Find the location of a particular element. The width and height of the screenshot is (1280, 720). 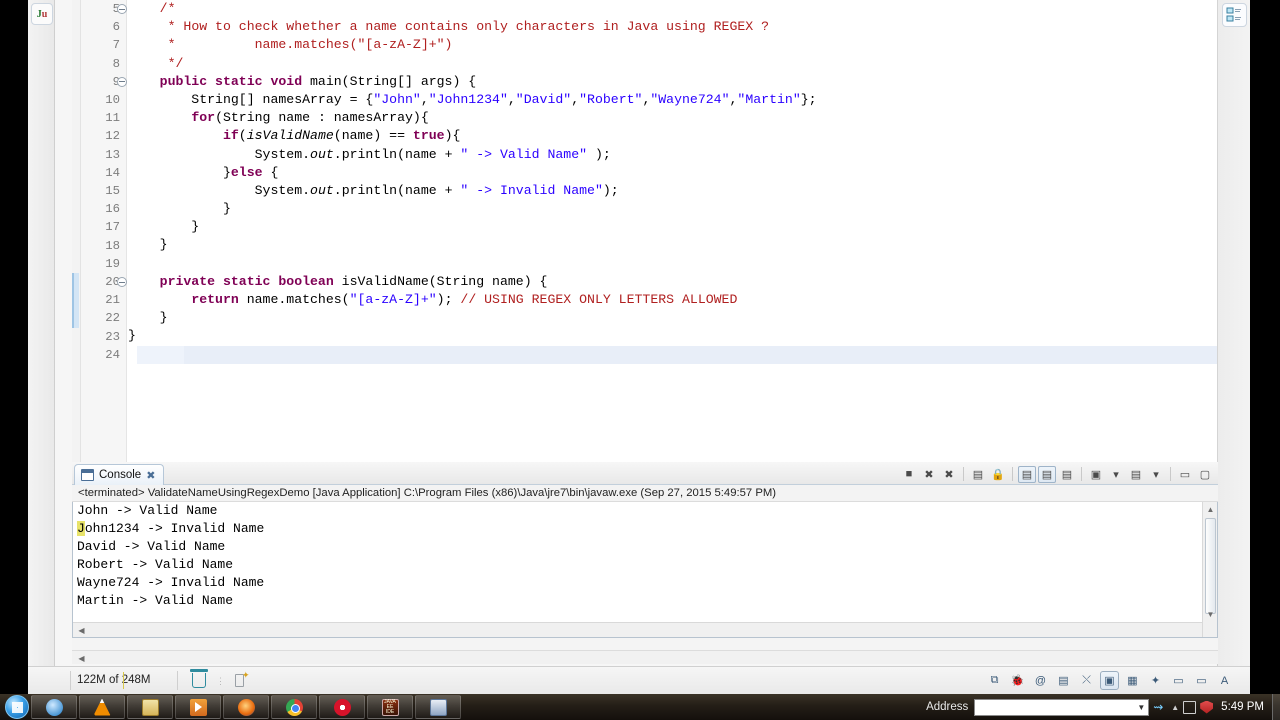

code-token: .println(name + is located at coordinates (397, 190).